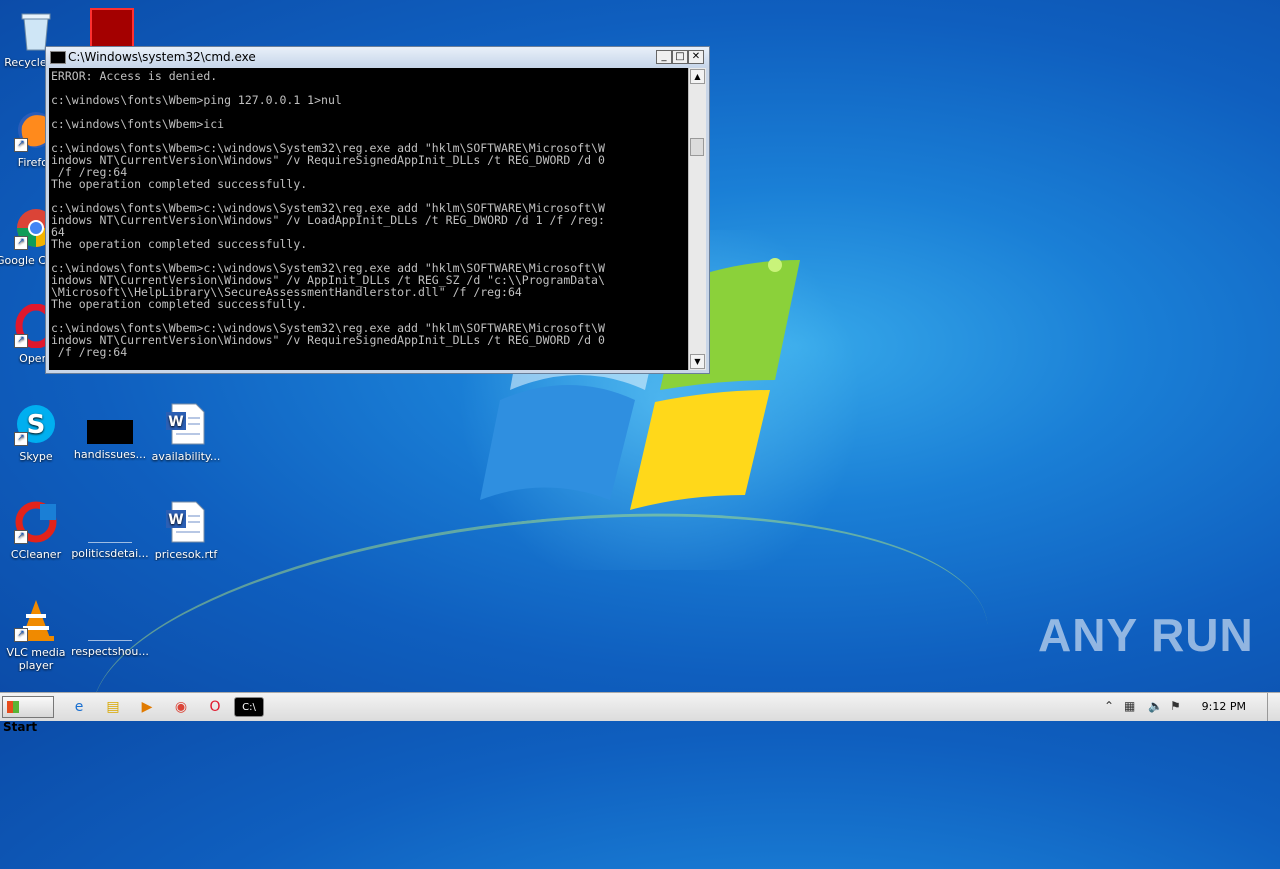  What do you see at coordinates (680, 57) in the screenshot?
I see `maximize-button: □` at bounding box center [680, 57].